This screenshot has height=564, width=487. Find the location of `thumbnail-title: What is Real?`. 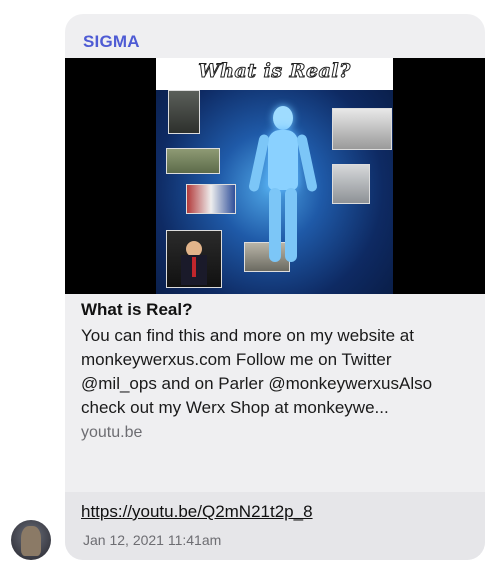

thumbnail-title: What is Real? is located at coordinates (274, 71).